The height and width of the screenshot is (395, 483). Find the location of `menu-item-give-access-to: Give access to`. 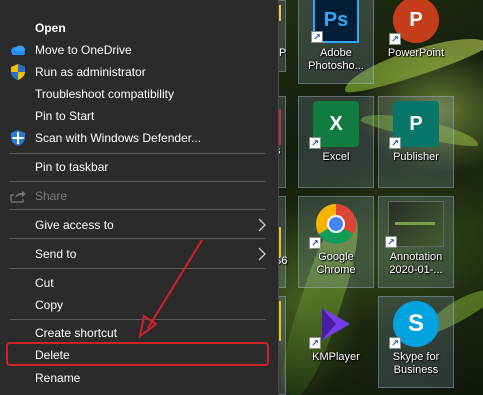

menu-item-give-access-to: Give access to is located at coordinates (139, 225).